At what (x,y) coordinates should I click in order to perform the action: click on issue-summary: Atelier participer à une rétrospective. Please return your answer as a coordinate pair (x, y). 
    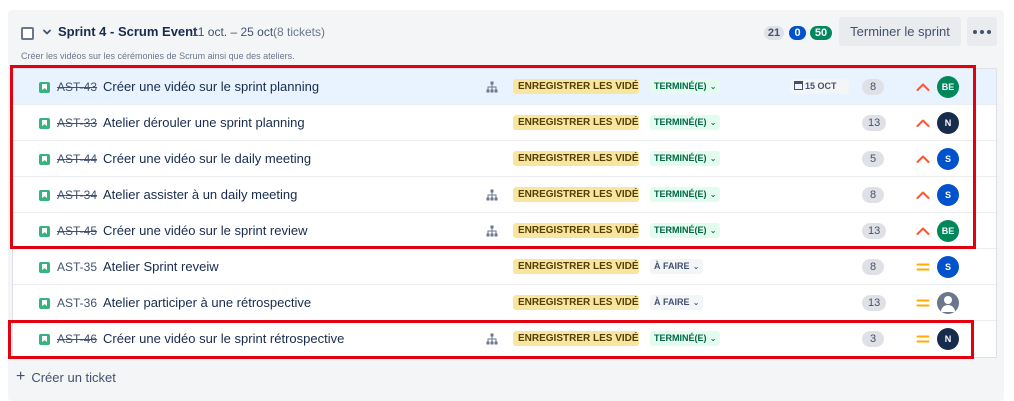
    Looking at the image, I should click on (207, 302).